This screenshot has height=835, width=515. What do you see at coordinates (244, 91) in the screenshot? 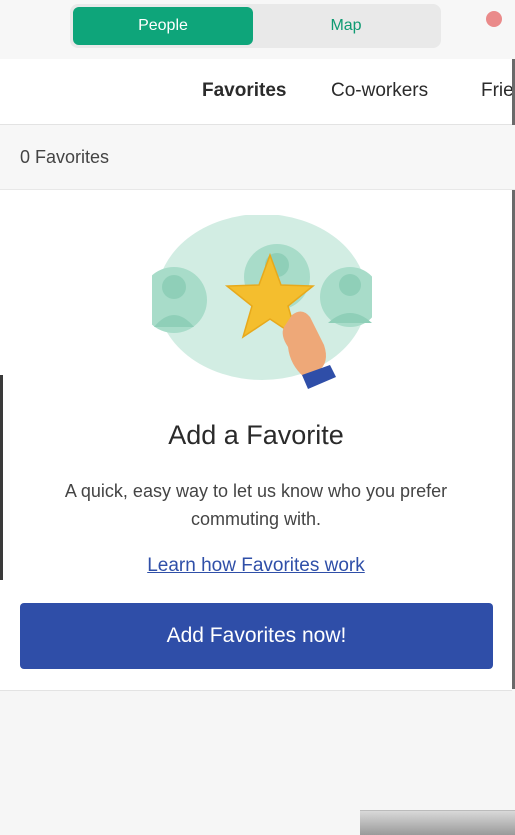
I see `tab-favorites: Favorites` at bounding box center [244, 91].